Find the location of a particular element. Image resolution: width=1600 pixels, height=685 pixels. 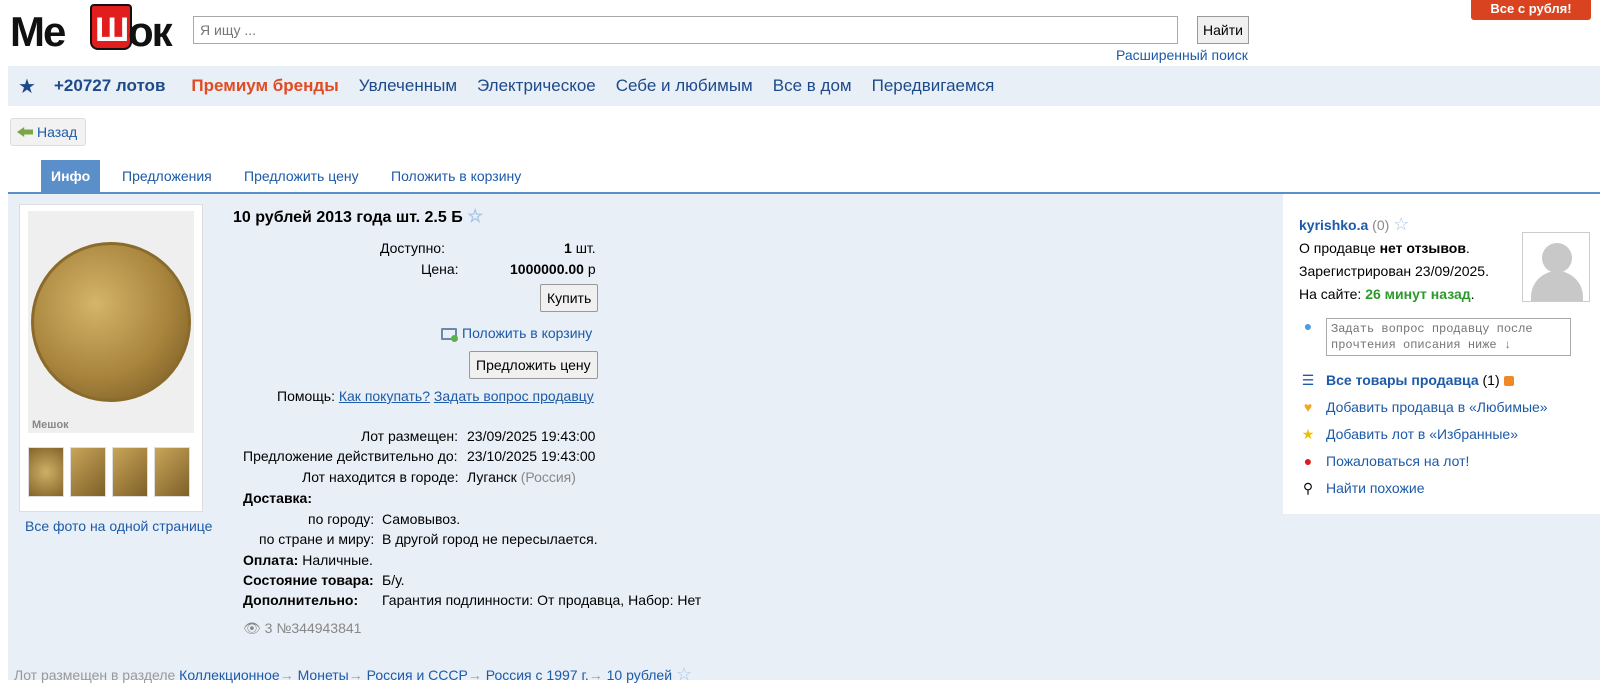

site-logo: Ме Ш ок is located at coordinates (96, 28).